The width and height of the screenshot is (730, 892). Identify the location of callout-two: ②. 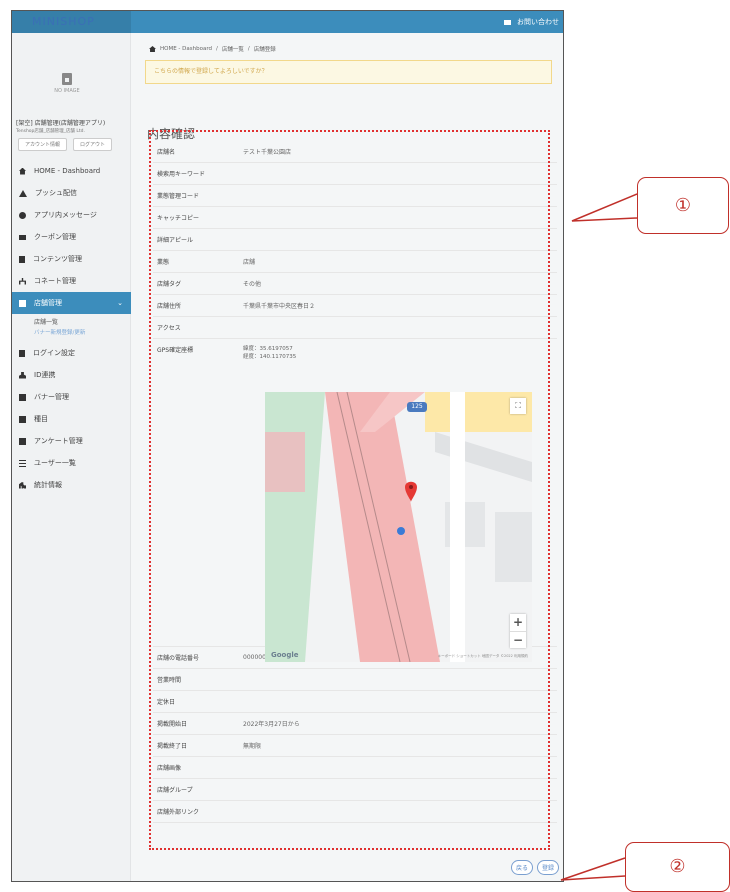
(677, 867).